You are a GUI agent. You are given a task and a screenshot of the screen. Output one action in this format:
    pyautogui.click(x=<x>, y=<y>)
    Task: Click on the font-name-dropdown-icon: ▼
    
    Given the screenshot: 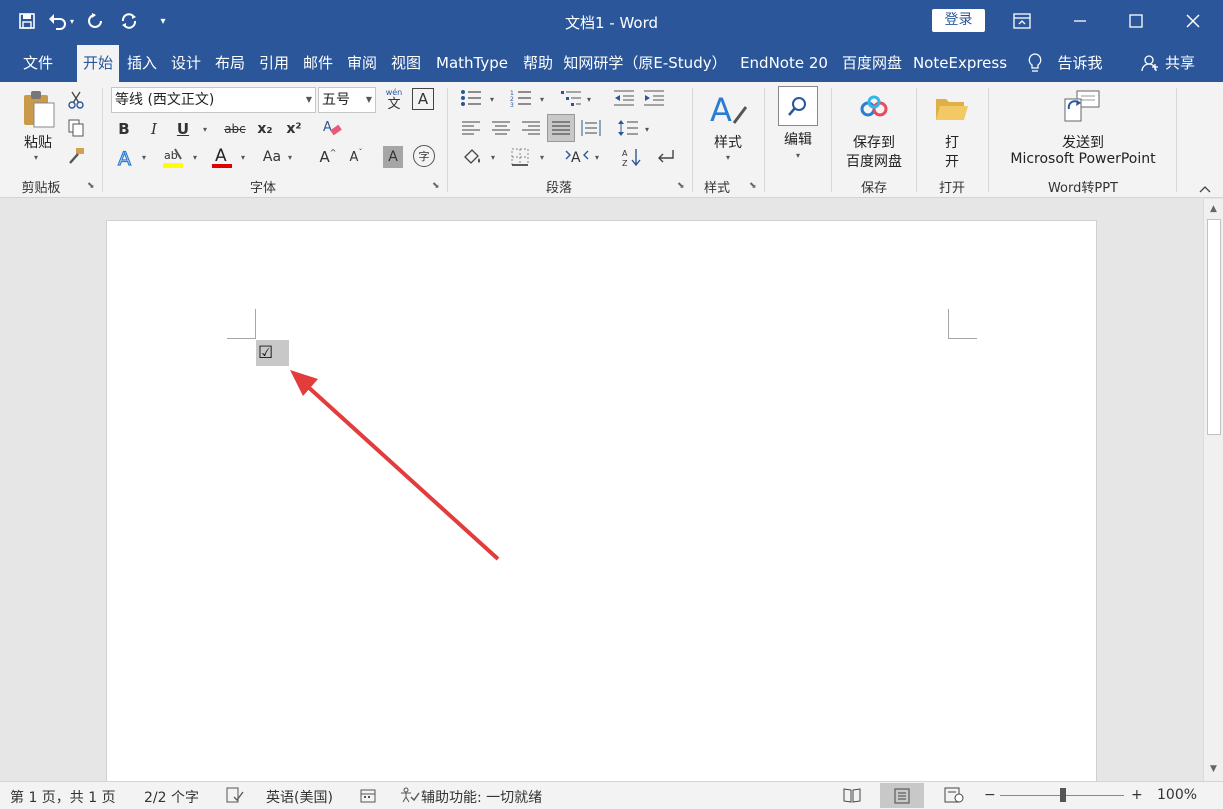 What is the action you would take?
    pyautogui.click(x=309, y=100)
    